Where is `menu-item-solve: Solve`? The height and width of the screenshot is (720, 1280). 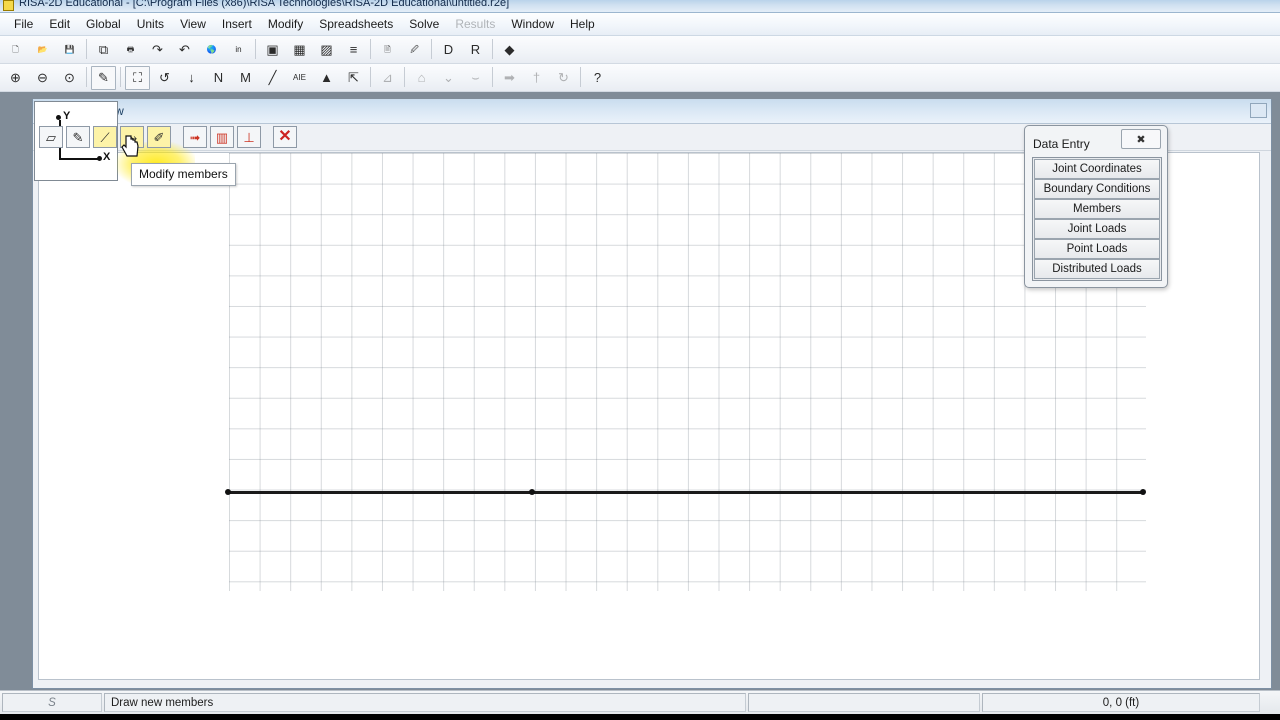
menu-item-solve: Solve is located at coordinates (424, 24).